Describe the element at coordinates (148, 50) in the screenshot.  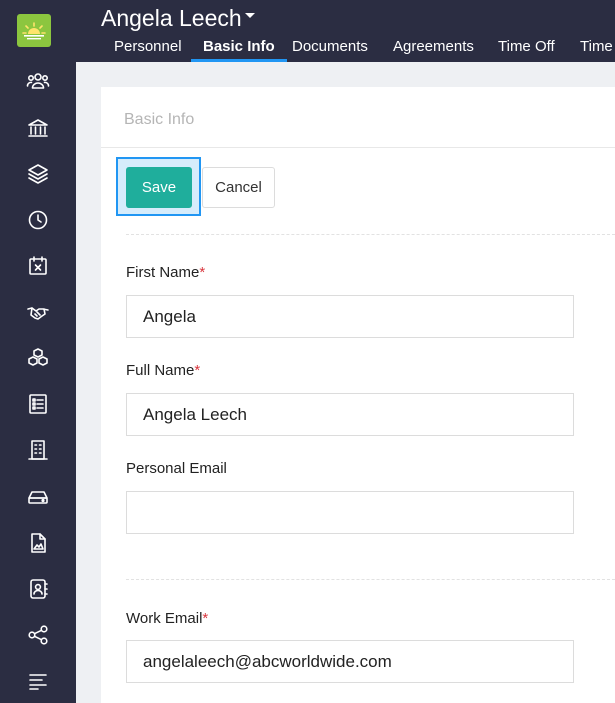
I see `tab-personnel: Personnel` at that location.